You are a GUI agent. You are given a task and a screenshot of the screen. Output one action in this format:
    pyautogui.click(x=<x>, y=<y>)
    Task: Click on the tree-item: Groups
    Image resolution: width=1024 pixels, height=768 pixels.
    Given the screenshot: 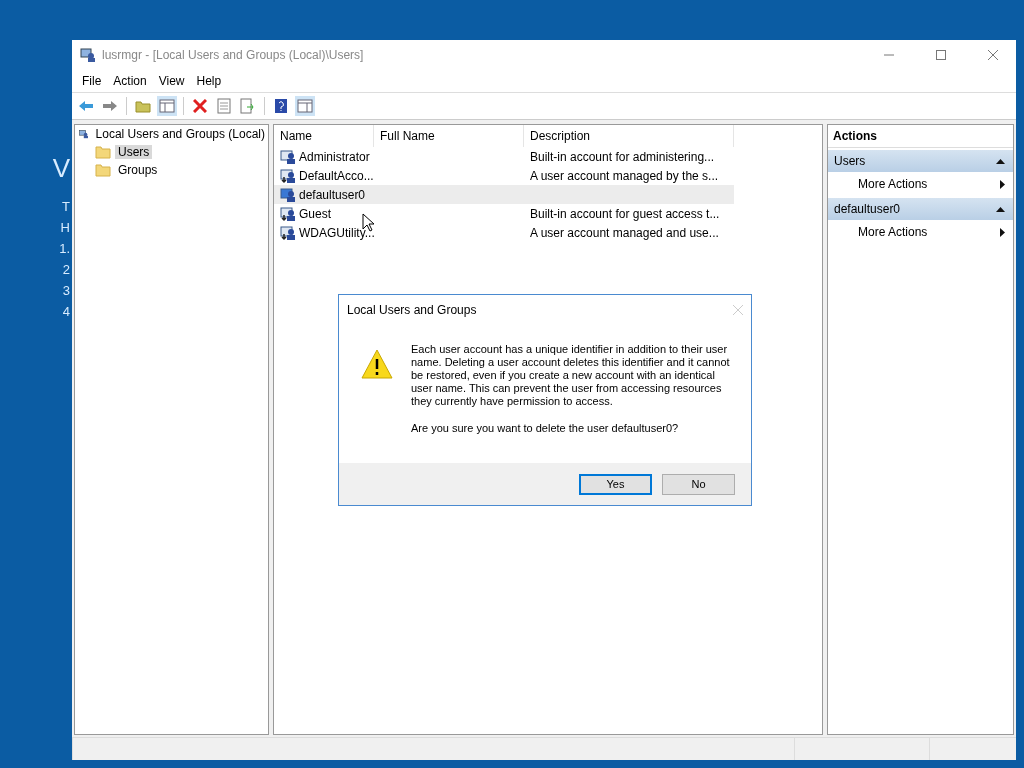 What is the action you would take?
    pyautogui.click(x=138, y=170)
    